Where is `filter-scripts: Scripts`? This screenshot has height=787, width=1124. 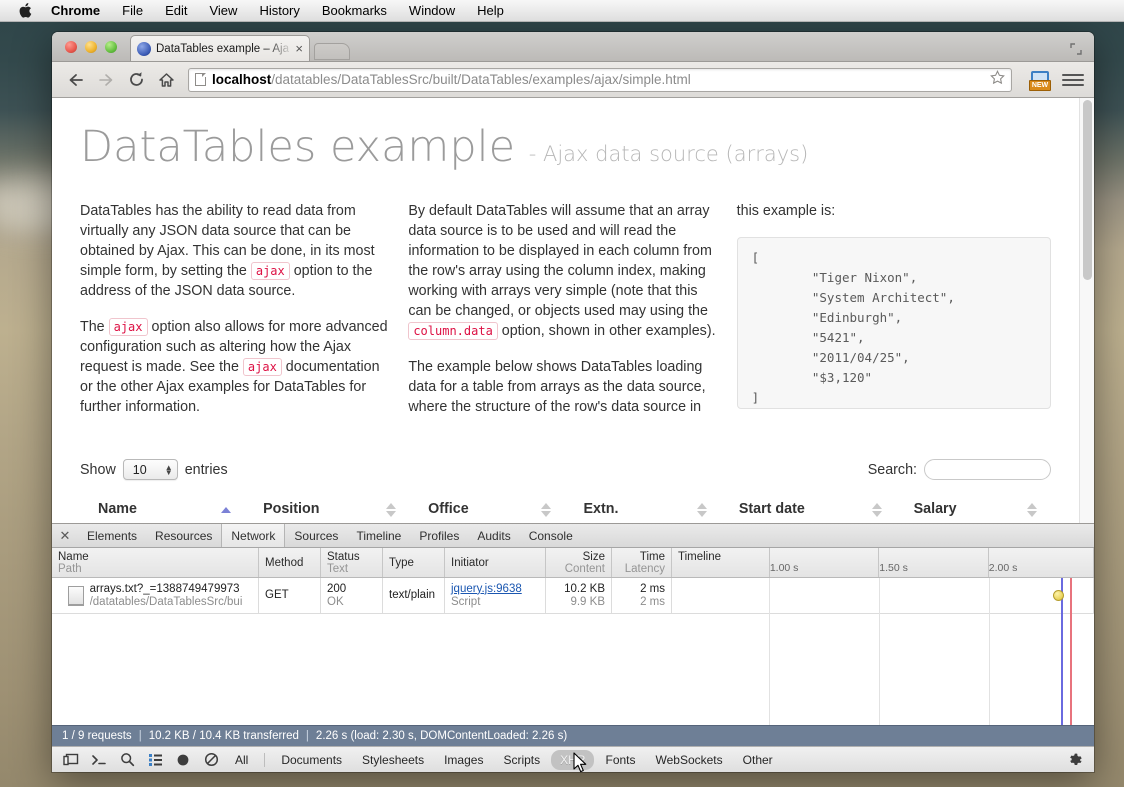 filter-scripts: Scripts is located at coordinates (521, 760).